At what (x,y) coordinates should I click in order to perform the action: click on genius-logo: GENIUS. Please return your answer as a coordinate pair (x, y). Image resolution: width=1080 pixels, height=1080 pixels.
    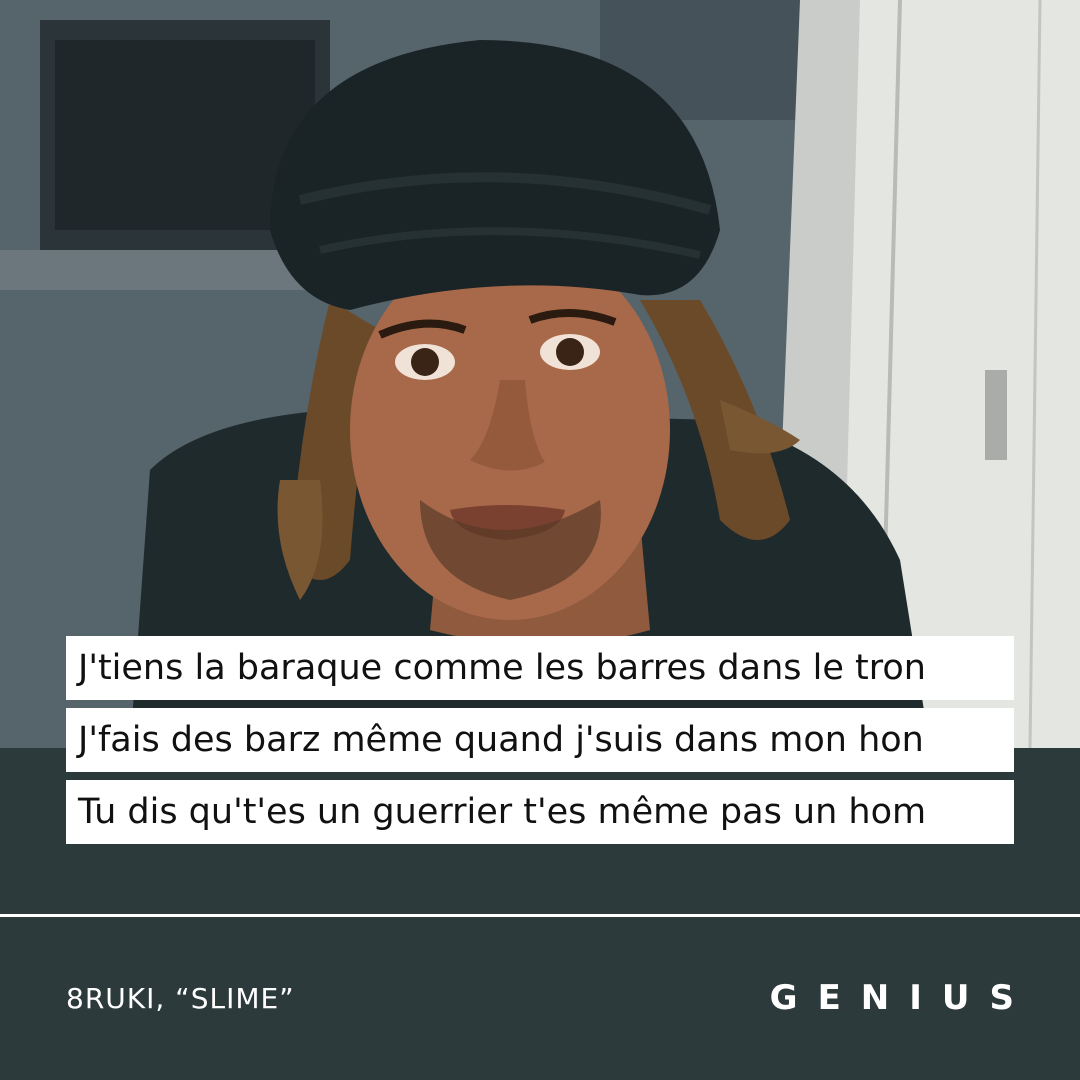
    Looking at the image, I should click on (901, 998).